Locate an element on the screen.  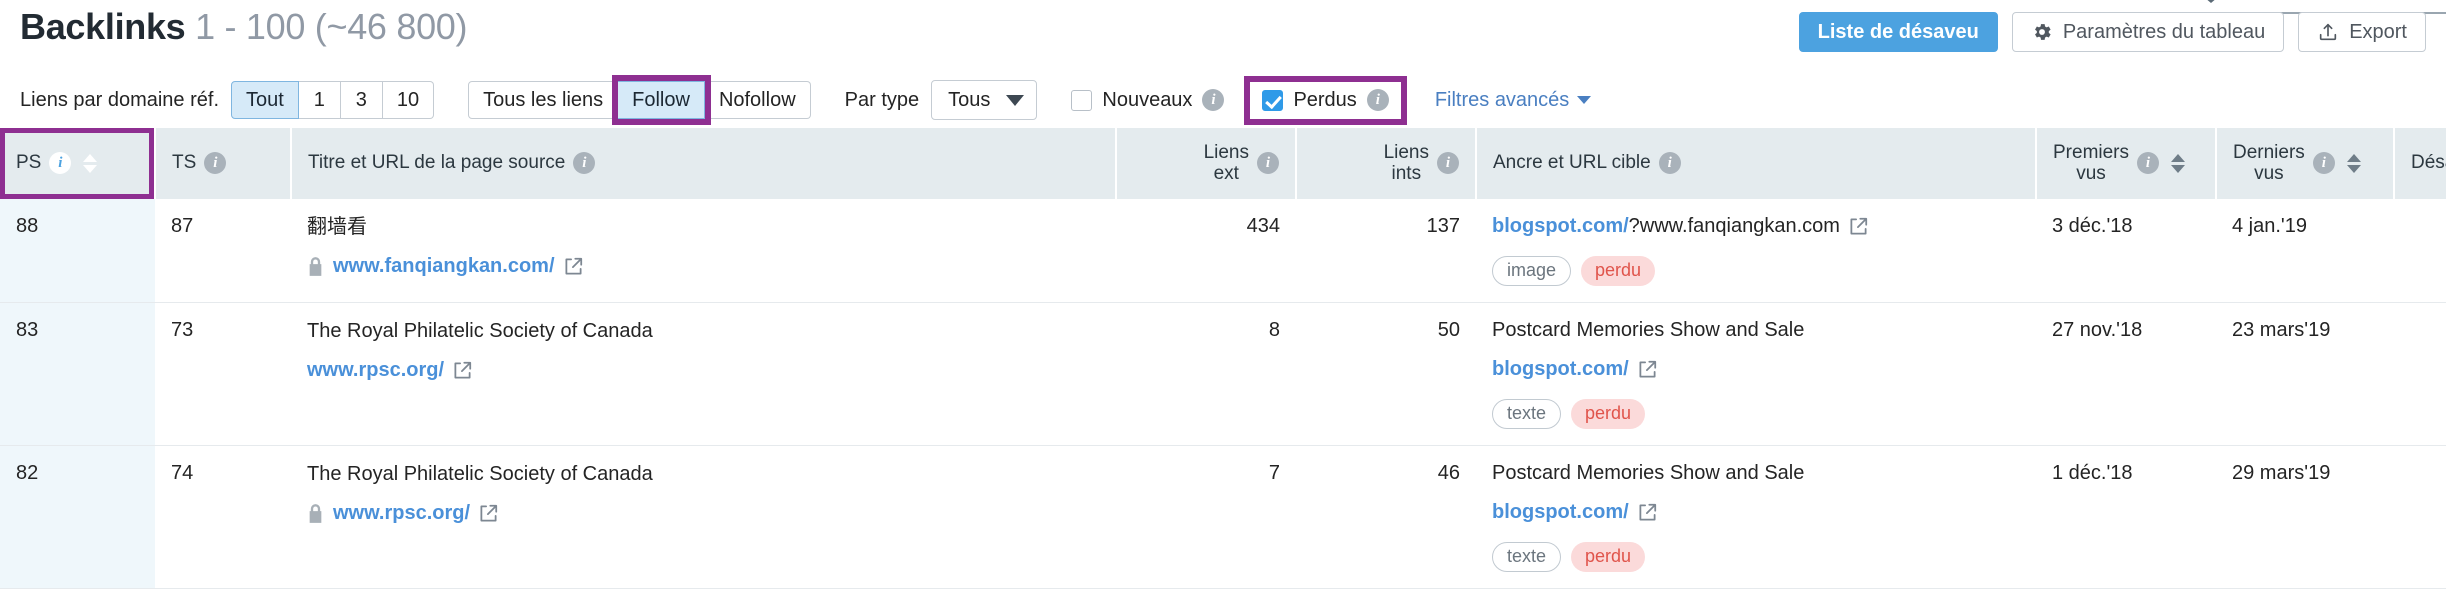
type-filter-label: Par type is located at coordinates (882, 99).